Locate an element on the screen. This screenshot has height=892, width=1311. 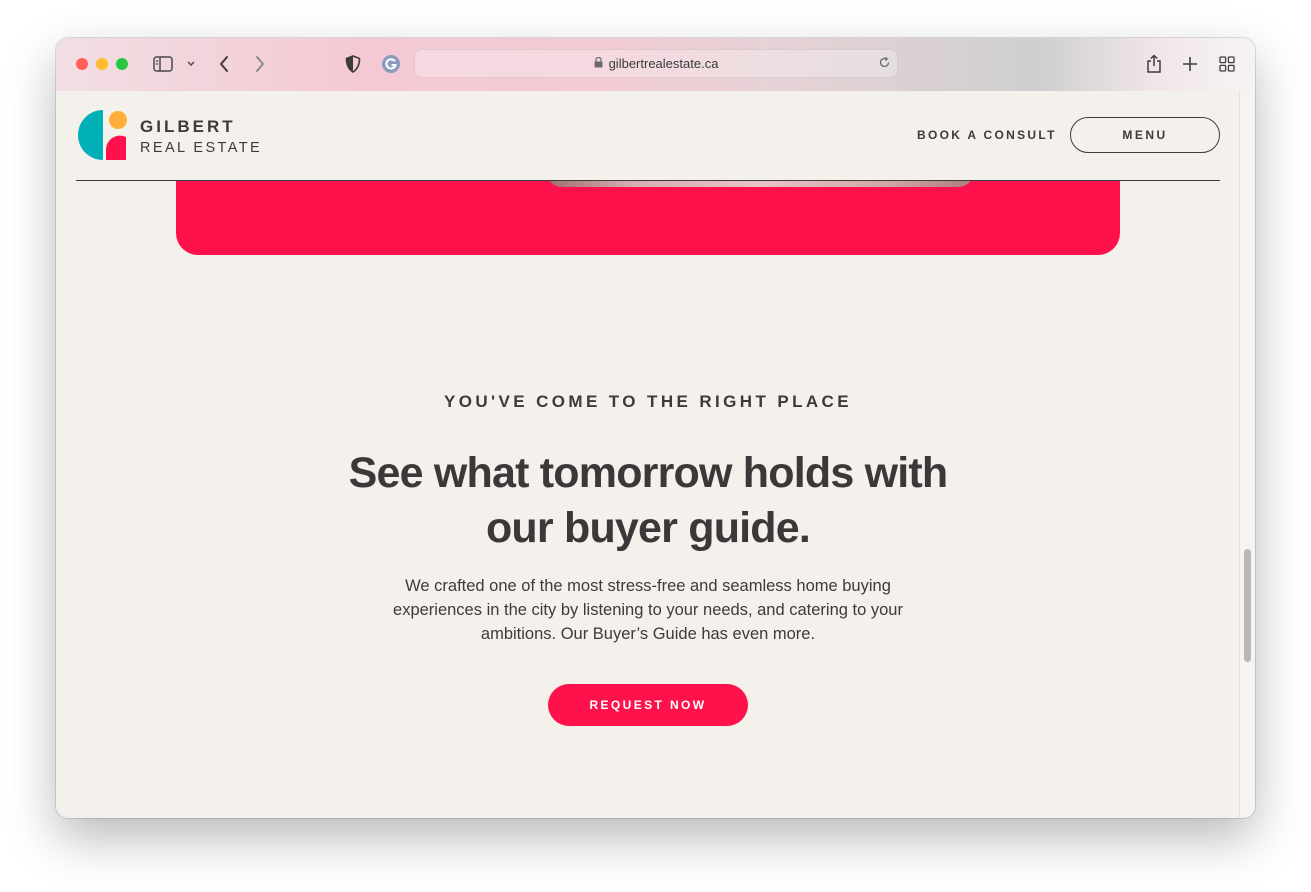
menu-button: MENU is located at coordinates (1145, 135).